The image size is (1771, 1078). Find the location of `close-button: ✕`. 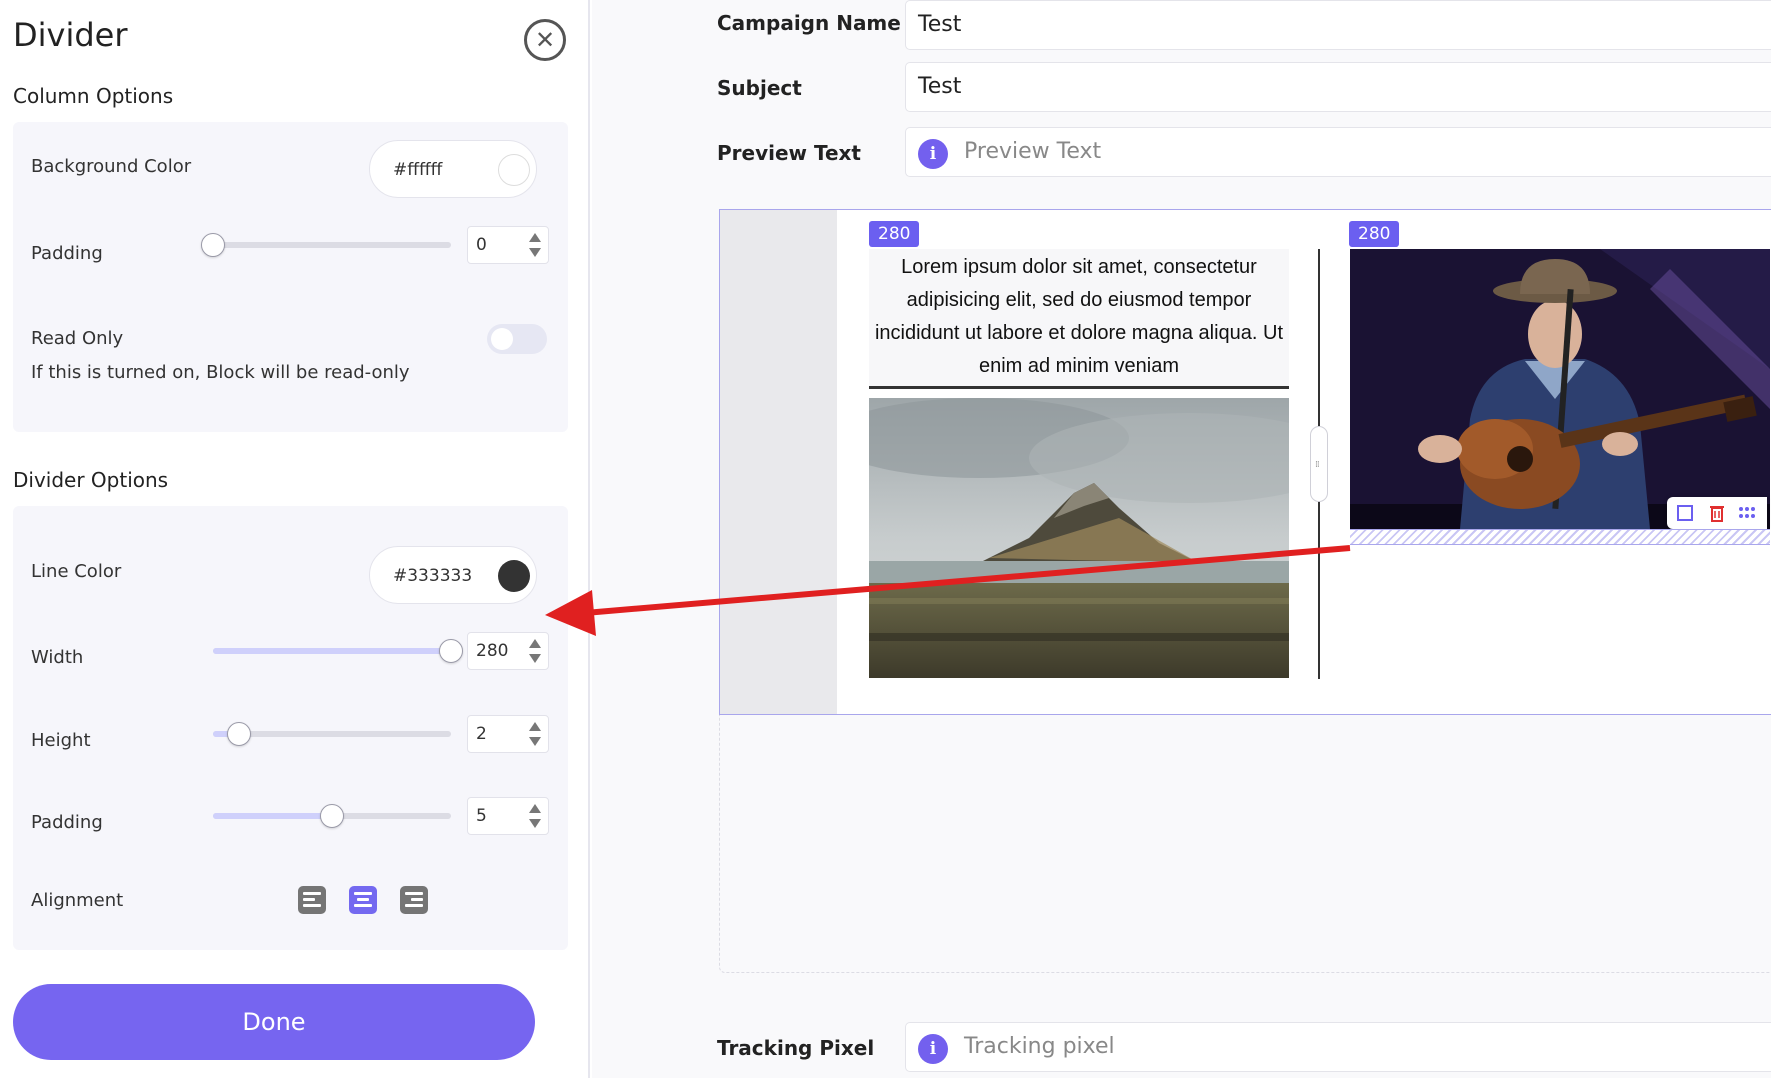

close-button: ✕ is located at coordinates (545, 40).